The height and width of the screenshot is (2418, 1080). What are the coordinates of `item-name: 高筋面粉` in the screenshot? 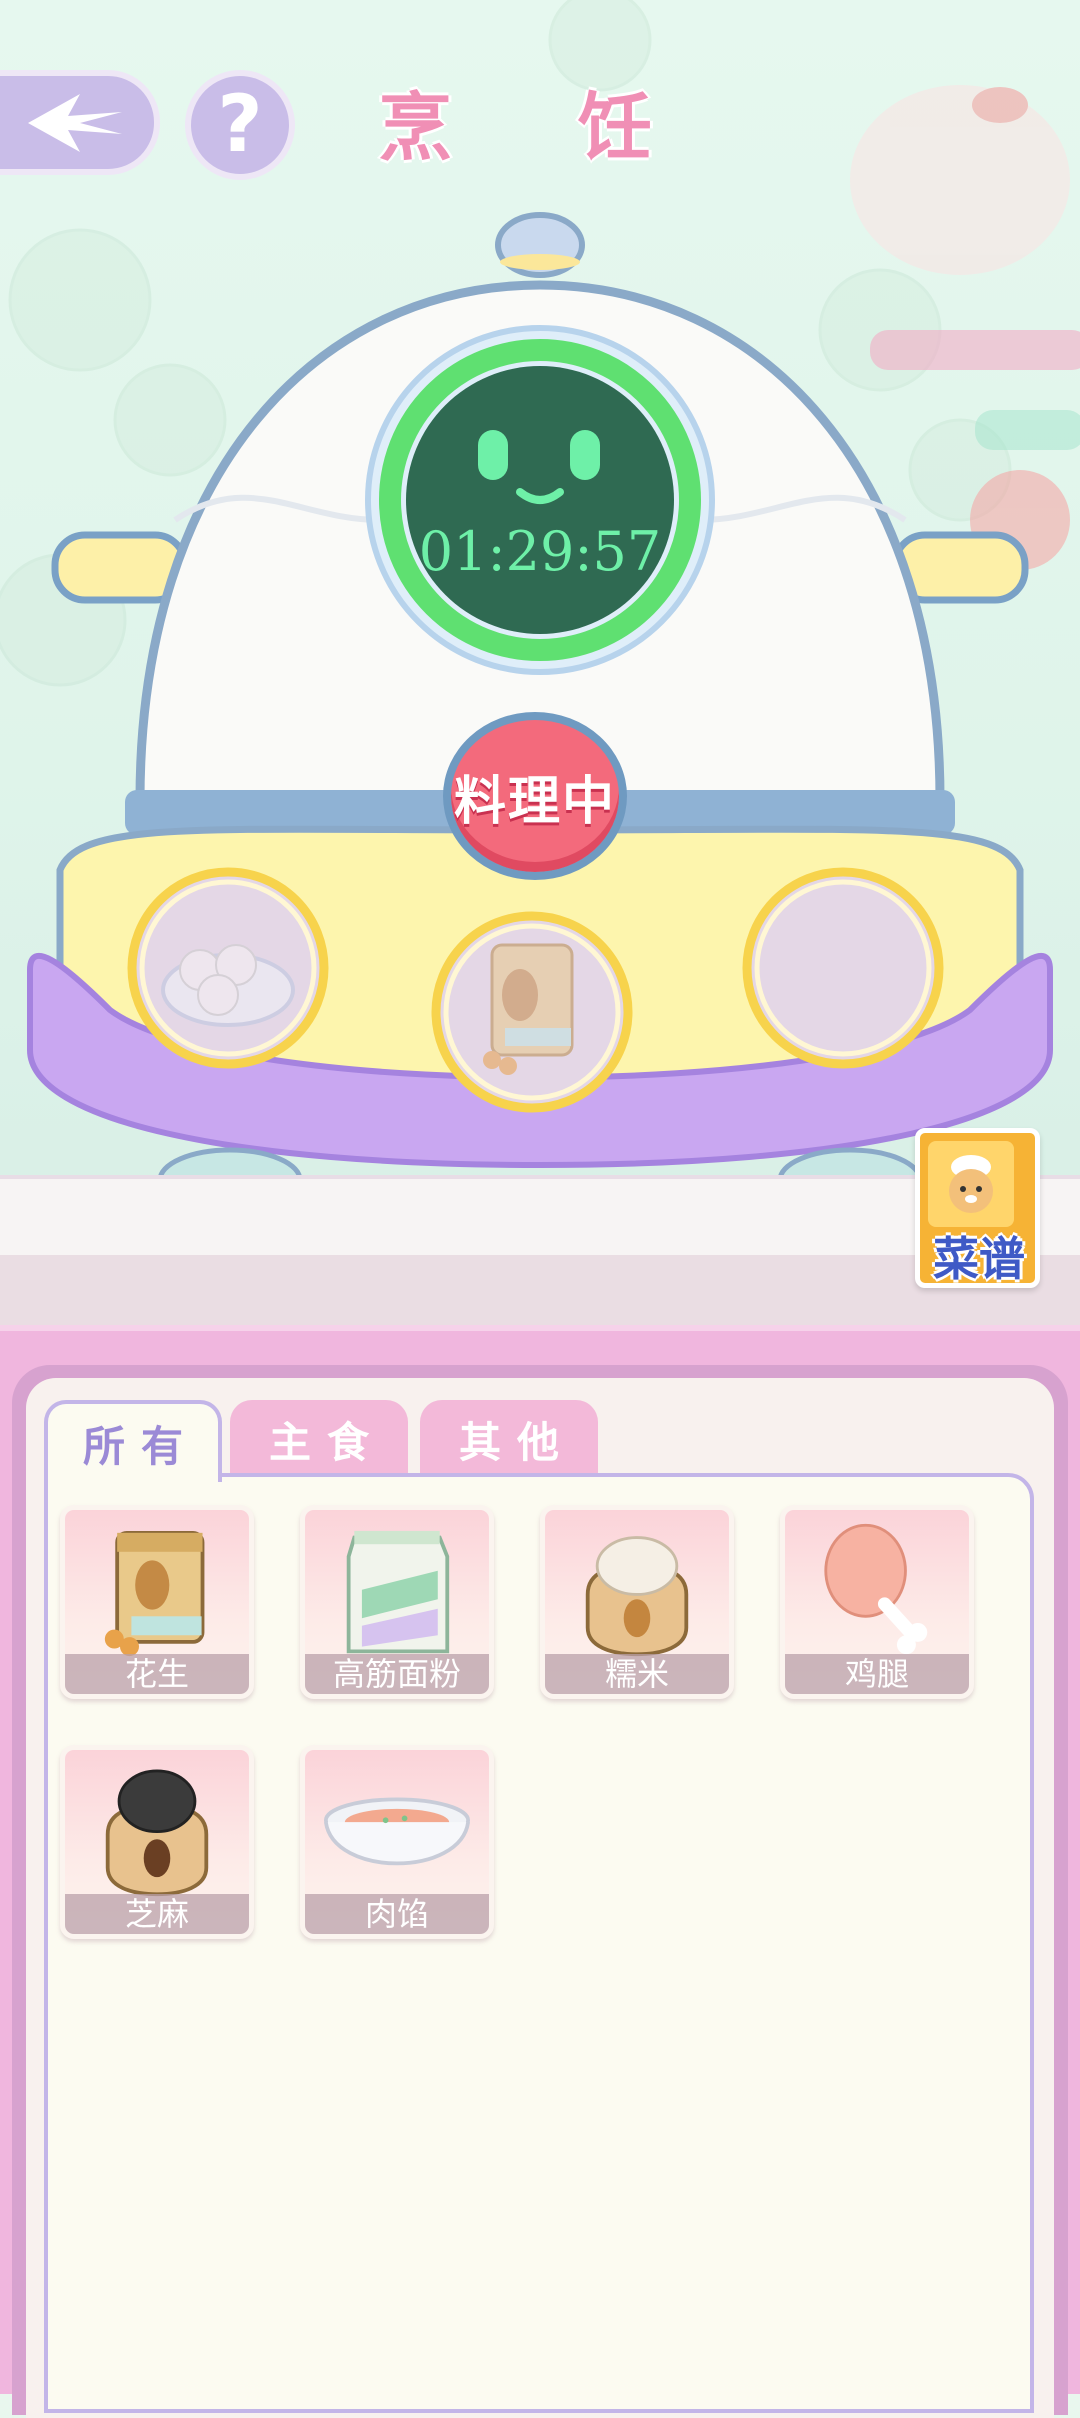 It's located at (397, 1674).